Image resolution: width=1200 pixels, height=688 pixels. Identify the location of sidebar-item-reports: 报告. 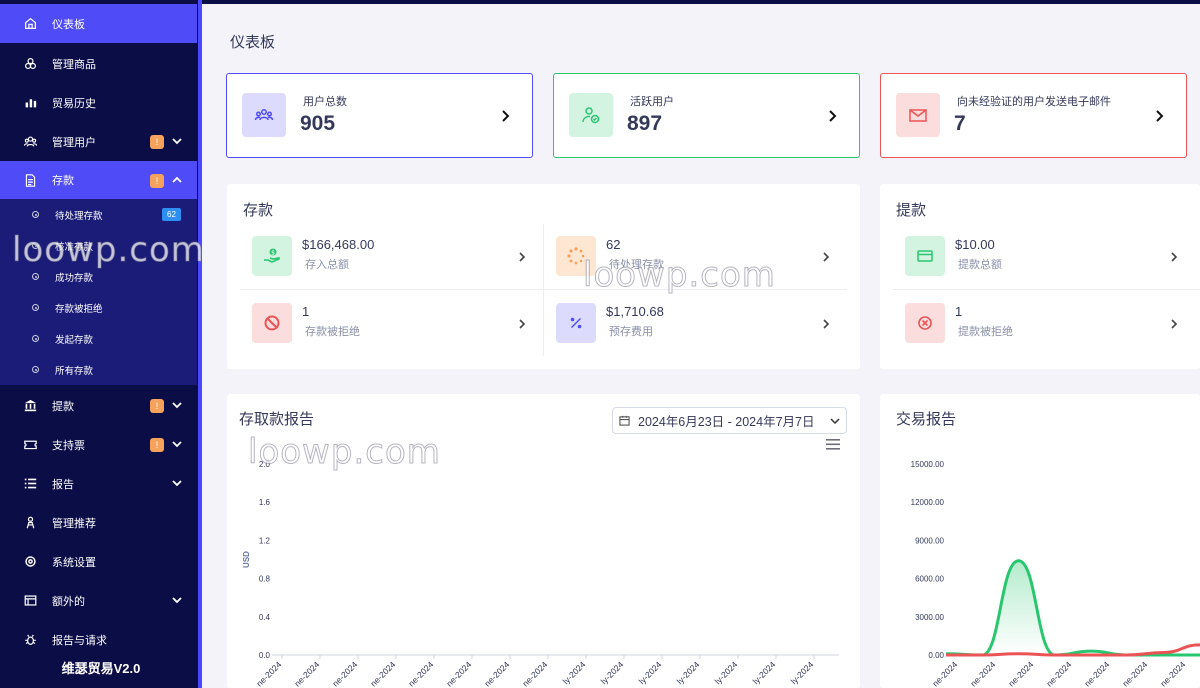
(98, 483).